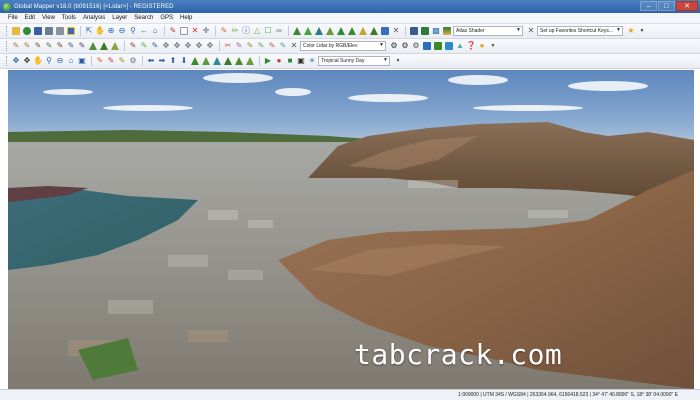  I want to click on move-vertex-icon: ✥, so click(166, 46).